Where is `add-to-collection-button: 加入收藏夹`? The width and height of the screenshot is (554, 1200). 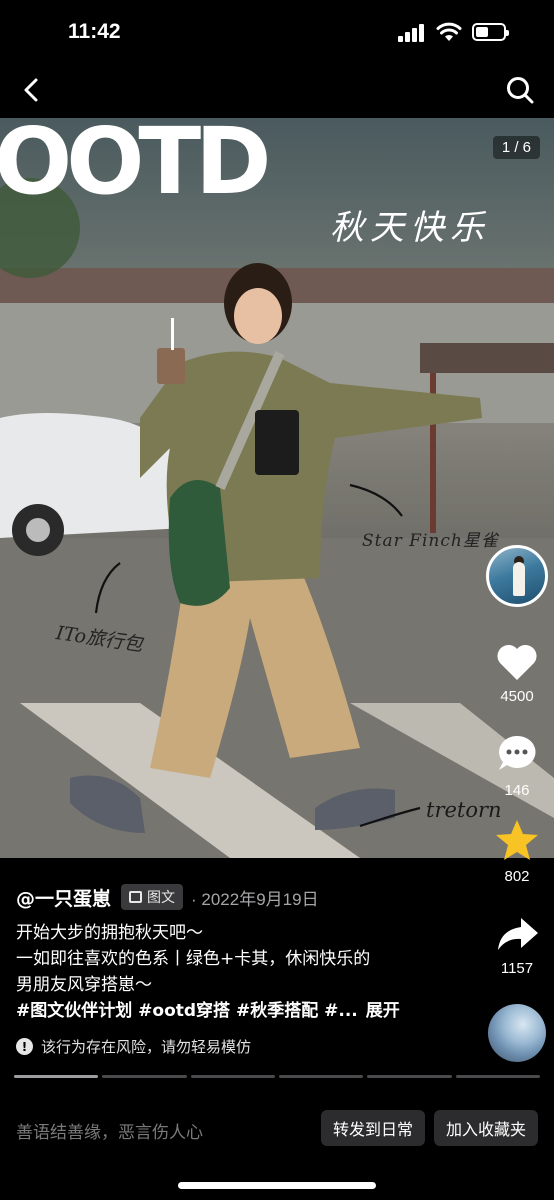 add-to-collection-button: 加入收藏夹 is located at coordinates (486, 1128).